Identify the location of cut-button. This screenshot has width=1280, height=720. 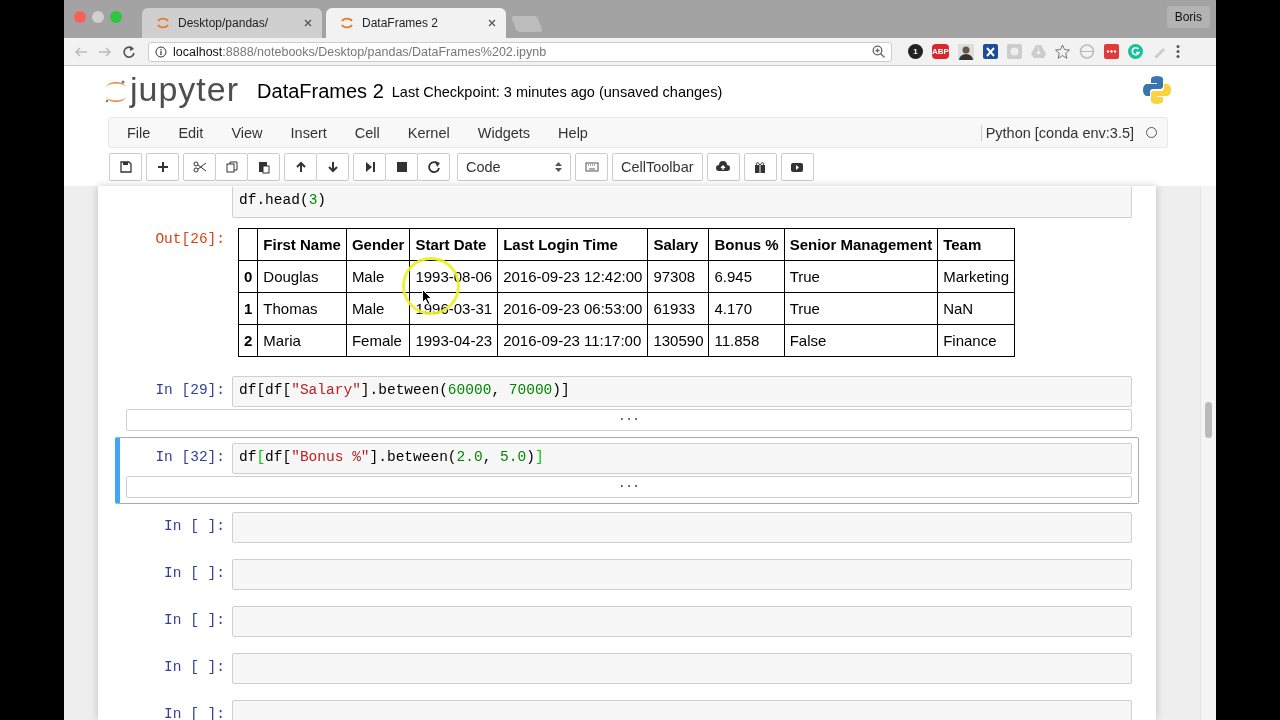
(199, 167).